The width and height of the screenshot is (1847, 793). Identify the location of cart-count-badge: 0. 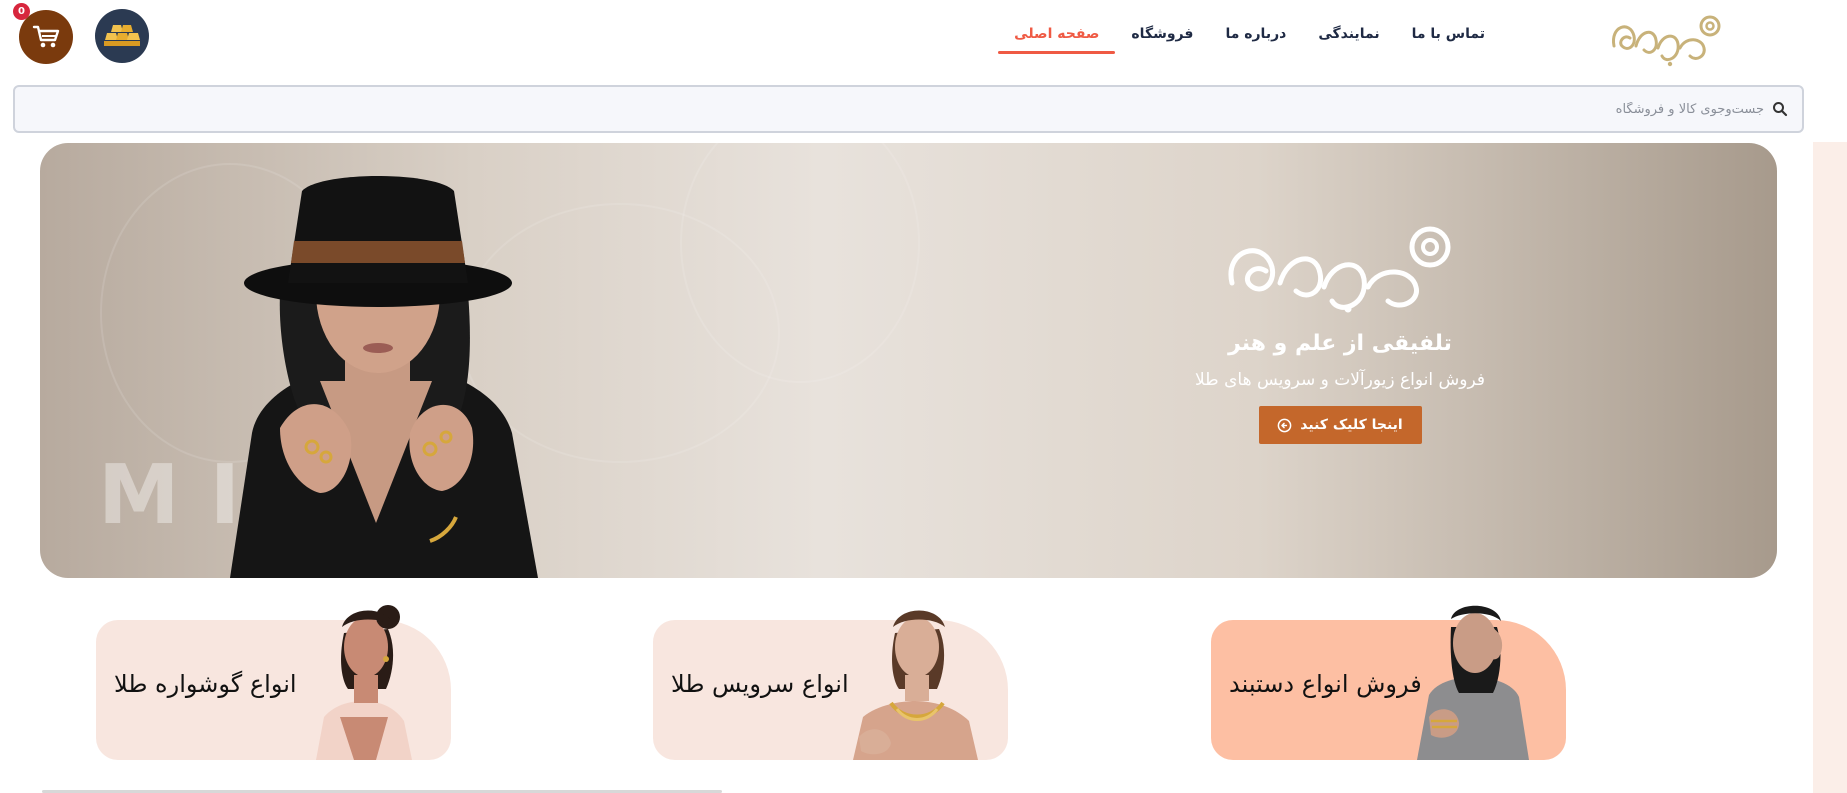
(21, 11).